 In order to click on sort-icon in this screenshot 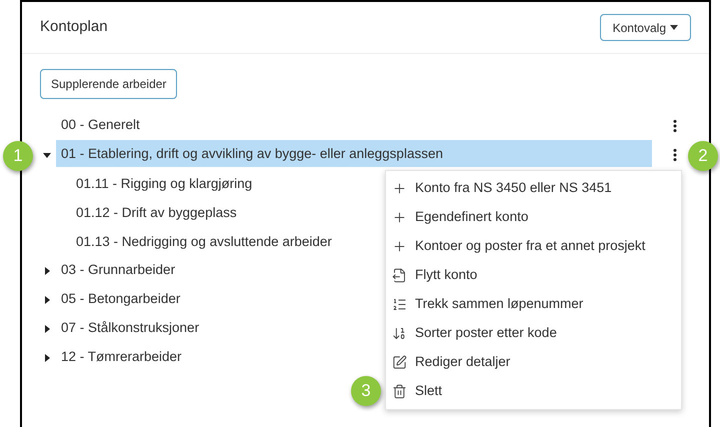, I will do `click(399, 333)`.